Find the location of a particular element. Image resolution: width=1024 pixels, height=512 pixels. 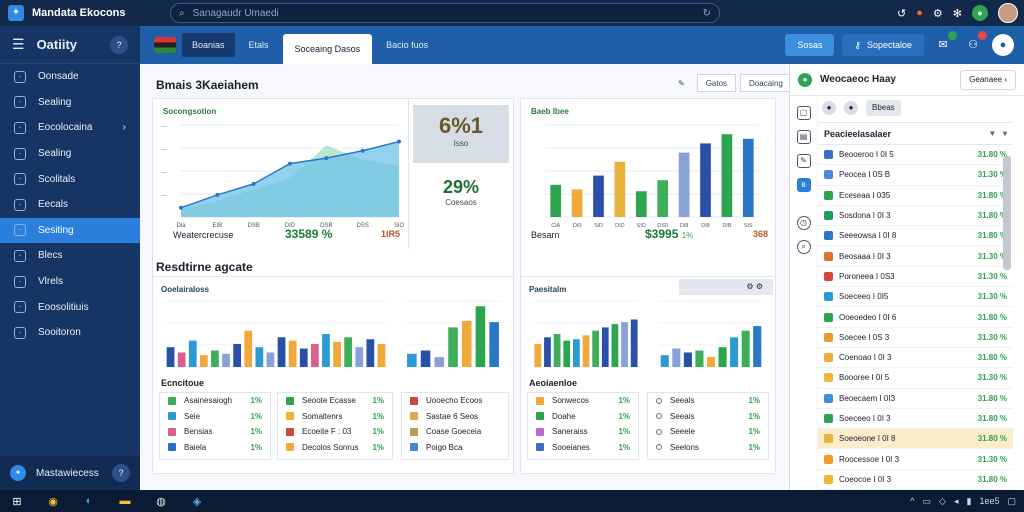

legend-label: Seeals is located at coordinates (682, 401).